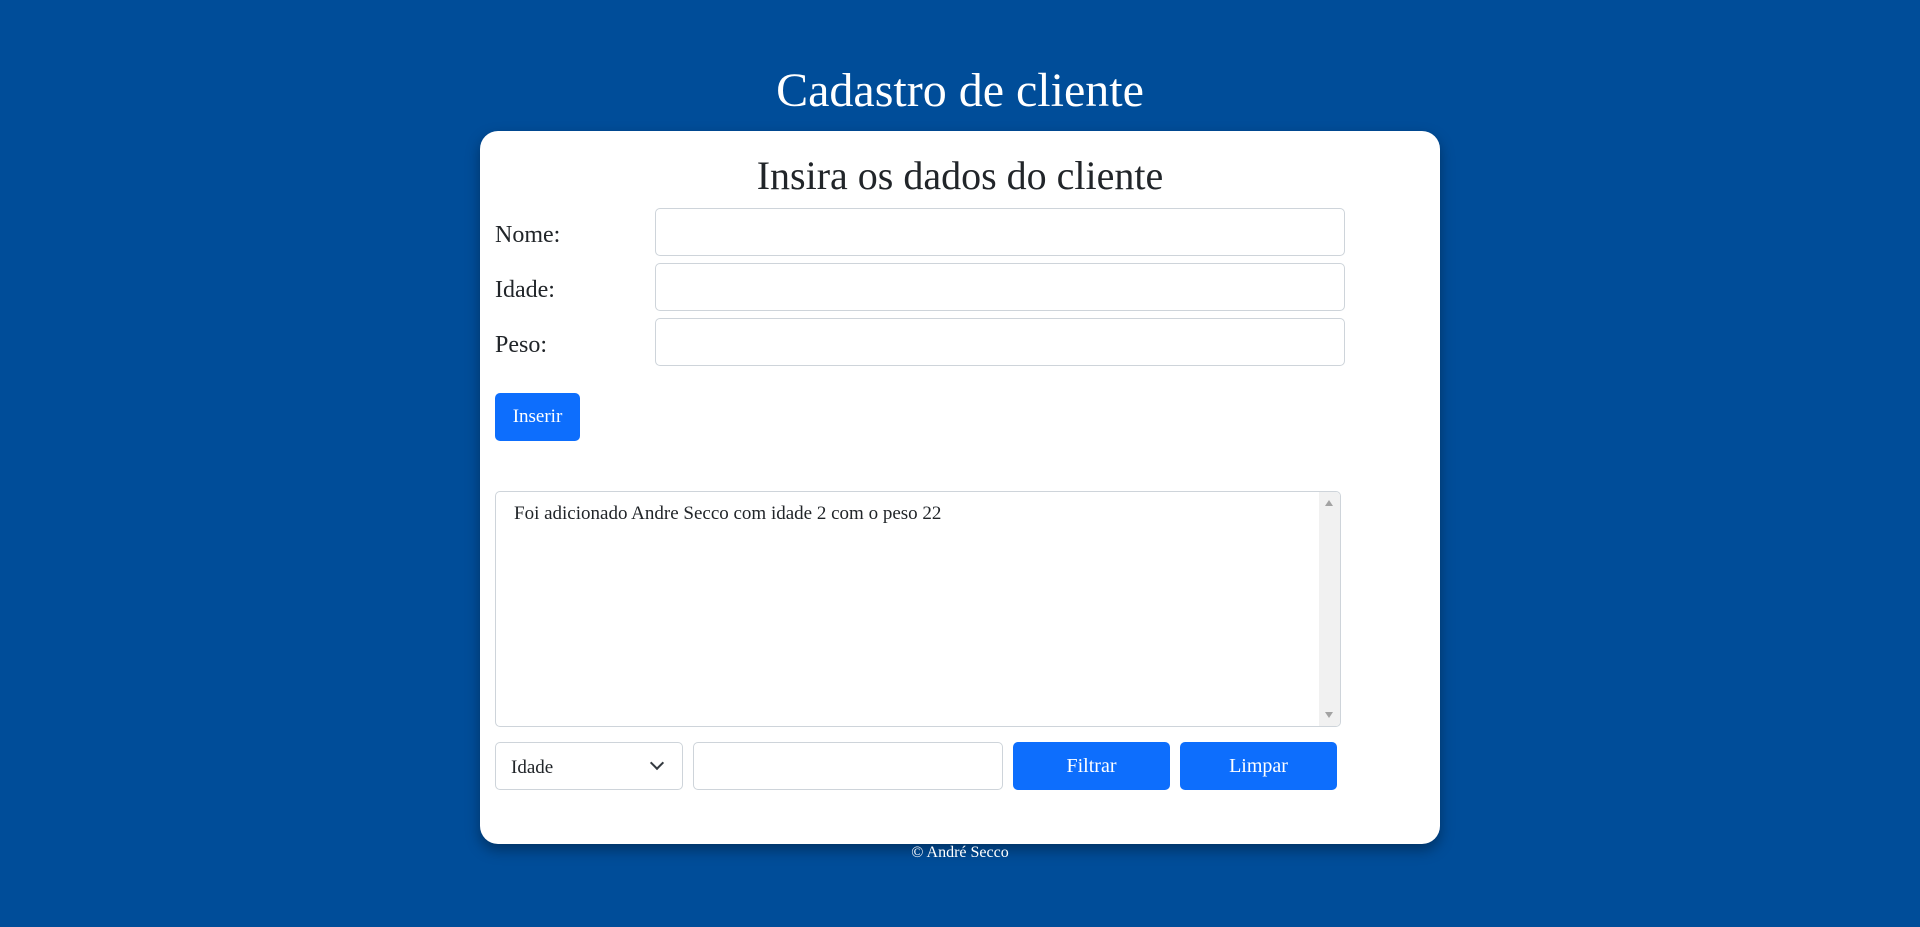  Describe the element at coordinates (1000, 287) in the screenshot. I see `age-input` at that location.